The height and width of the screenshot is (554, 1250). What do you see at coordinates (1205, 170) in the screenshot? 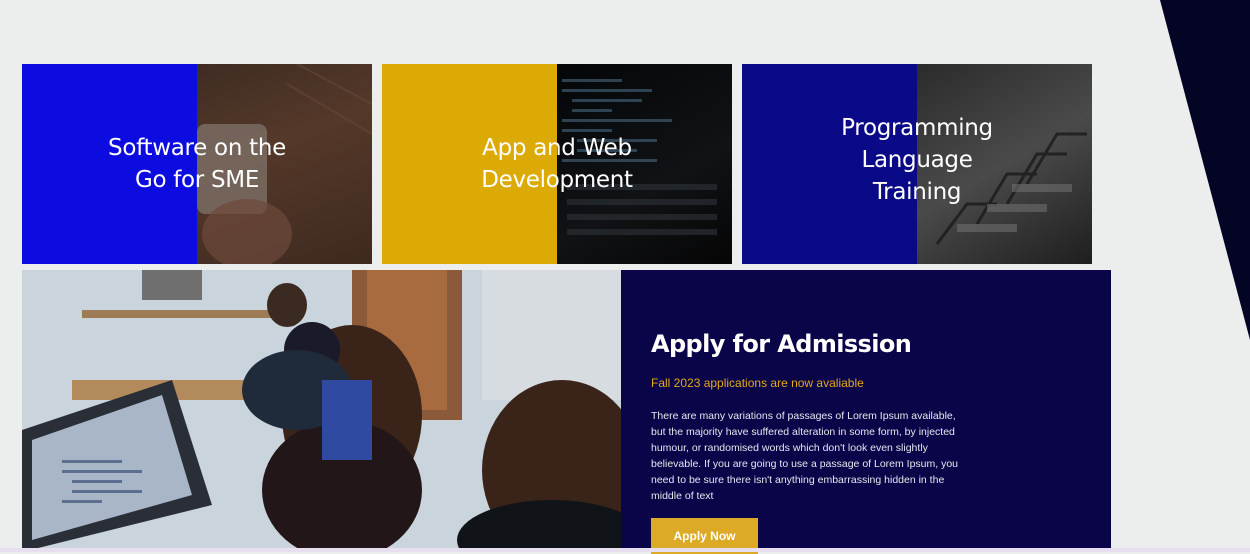
I see `decorative-slant` at bounding box center [1205, 170].